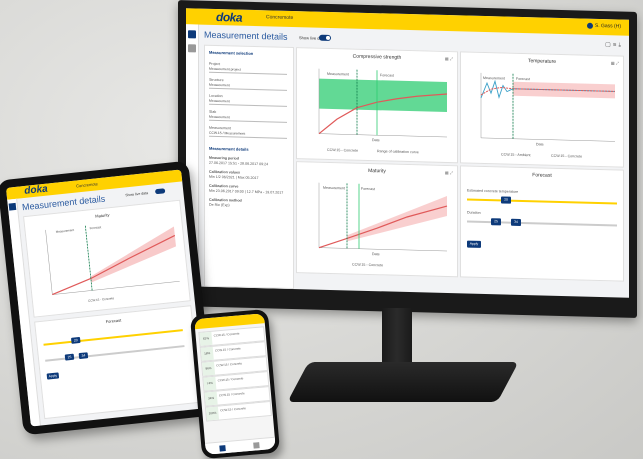 Image resolution: width=643 pixels, height=459 pixels. I want to click on field-label: Measurement, so click(220, 128).